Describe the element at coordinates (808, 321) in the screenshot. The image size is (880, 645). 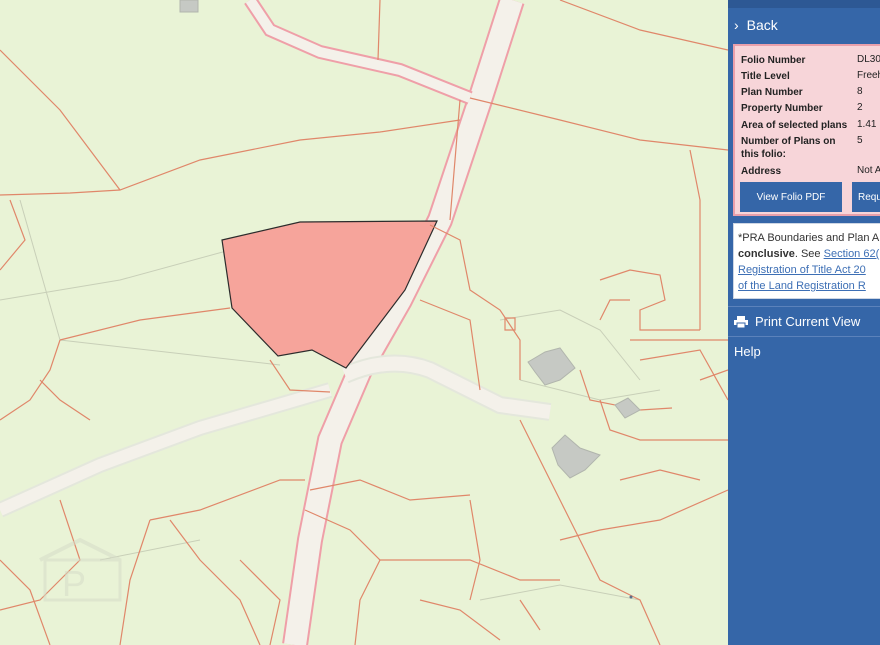
I see `print-label: Print Current View` at that location.